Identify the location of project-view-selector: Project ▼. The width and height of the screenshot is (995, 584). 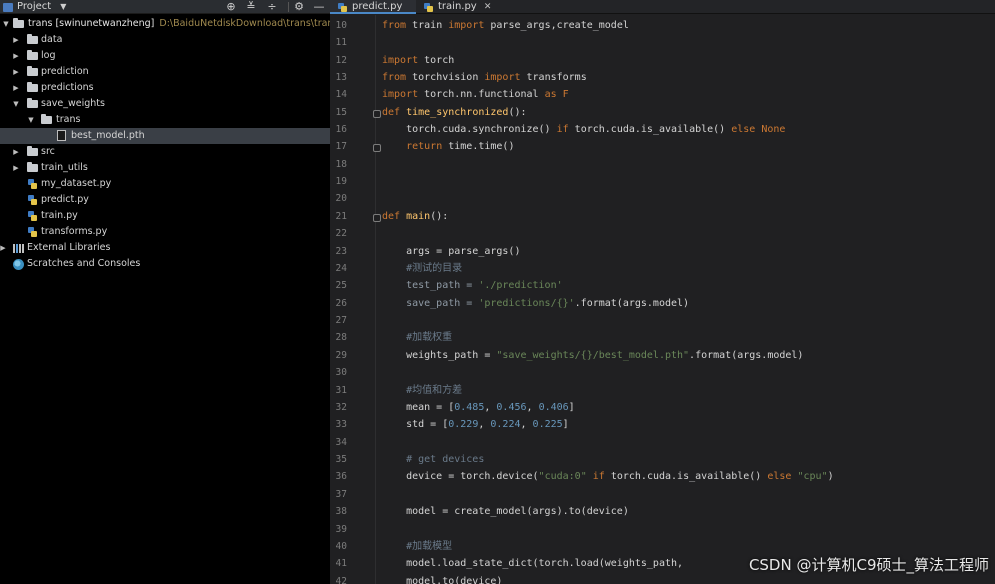
(34, 7).